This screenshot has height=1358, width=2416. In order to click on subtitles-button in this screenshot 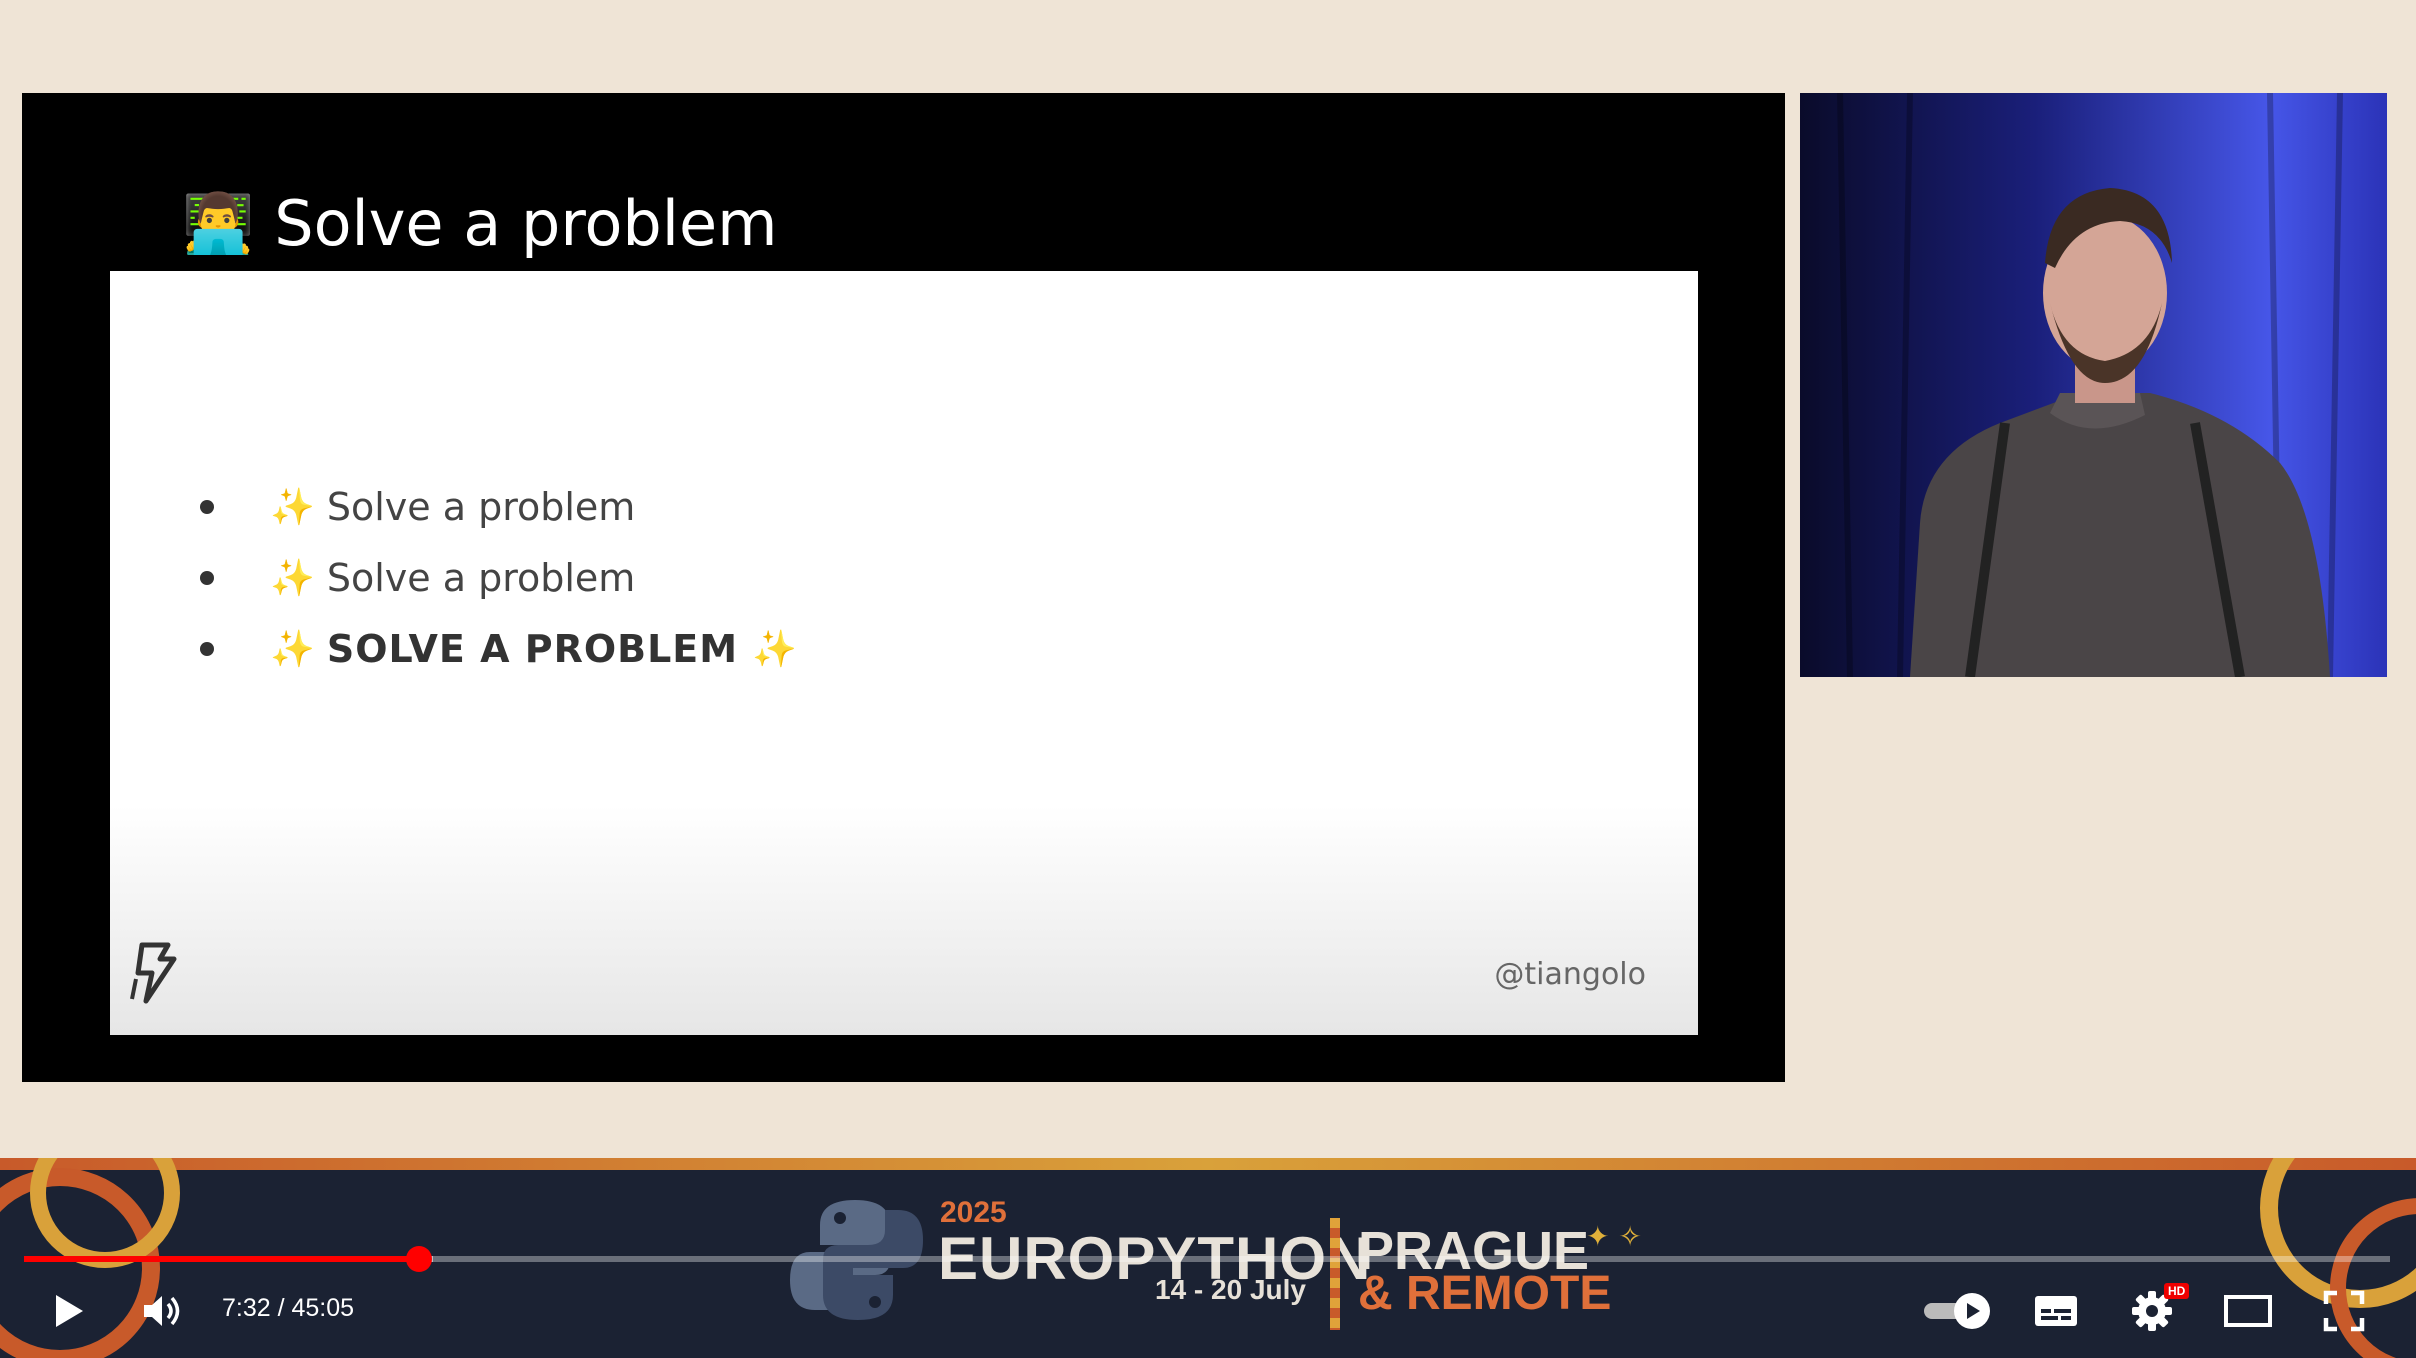, I will do `click(2056, 1311)`.